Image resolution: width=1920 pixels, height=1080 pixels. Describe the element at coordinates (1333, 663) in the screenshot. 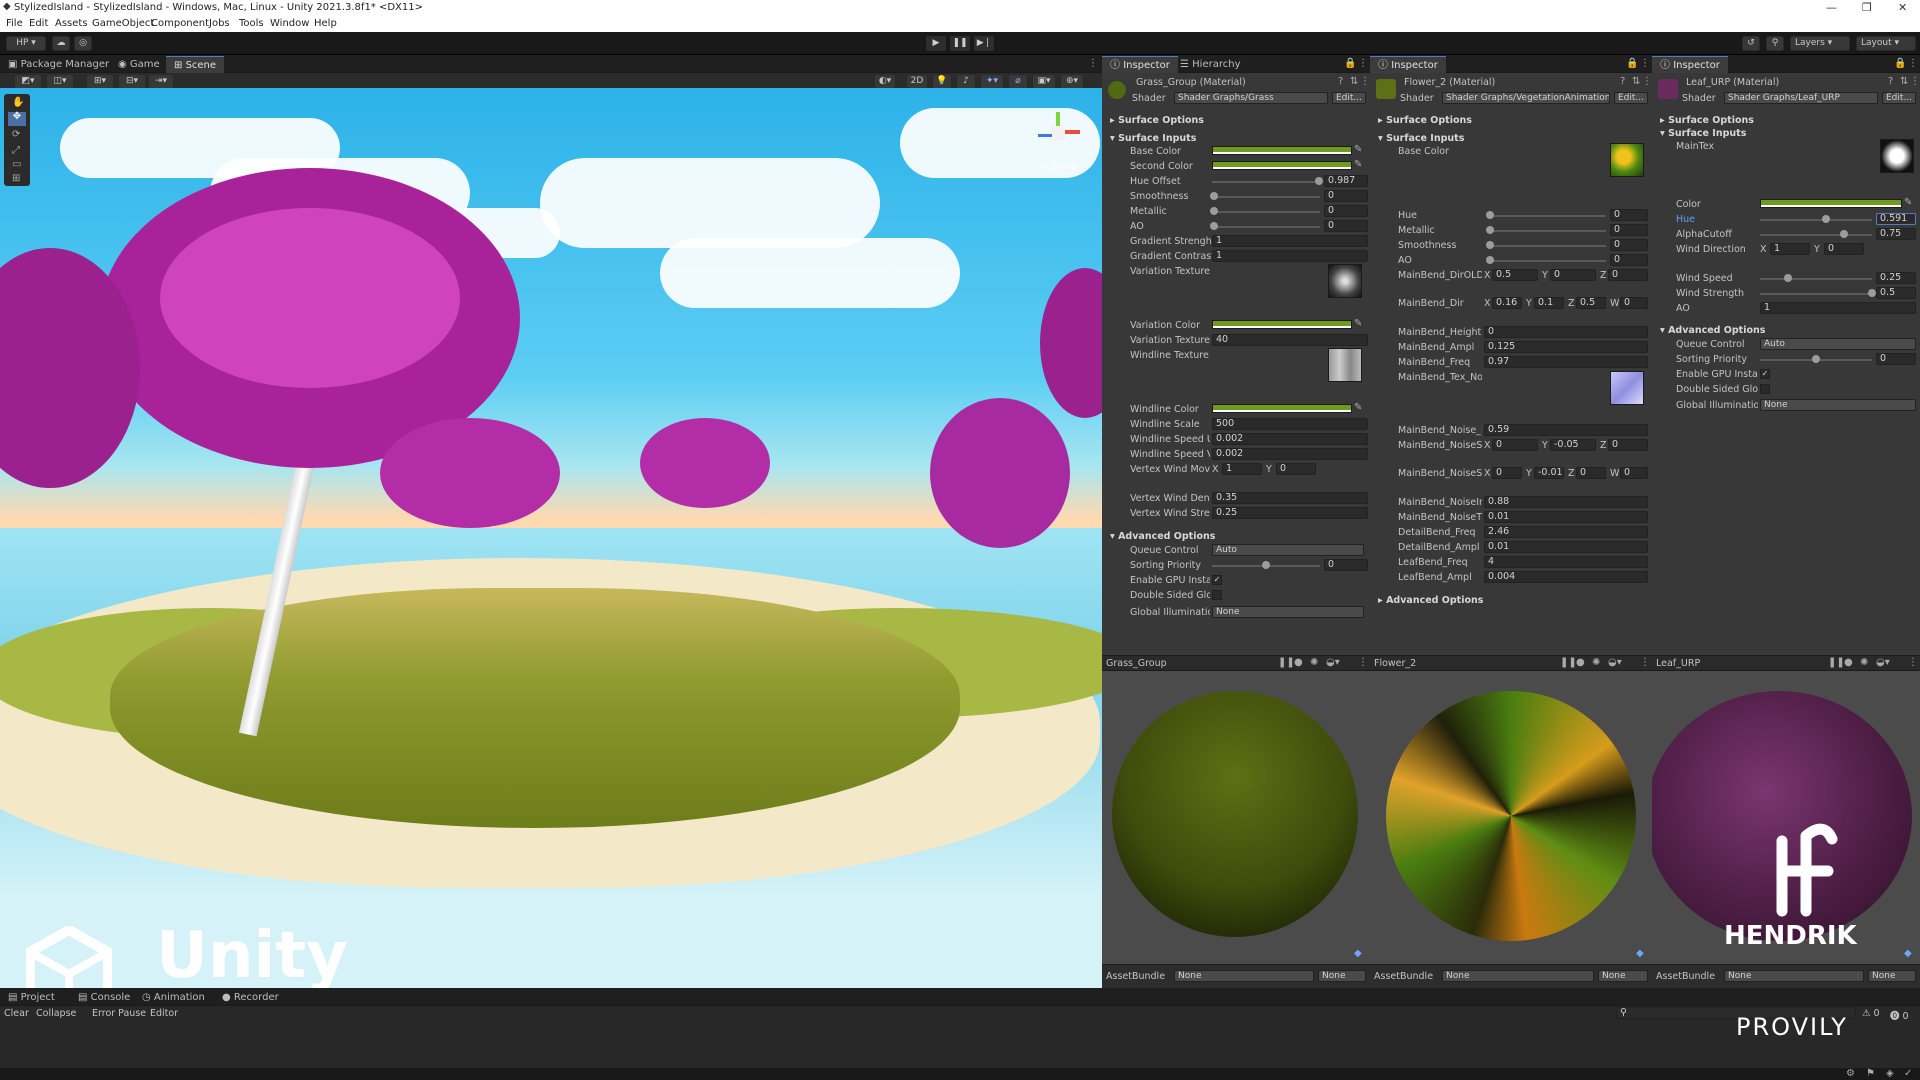

I see `mesh-icon: ◒▾` at that location.